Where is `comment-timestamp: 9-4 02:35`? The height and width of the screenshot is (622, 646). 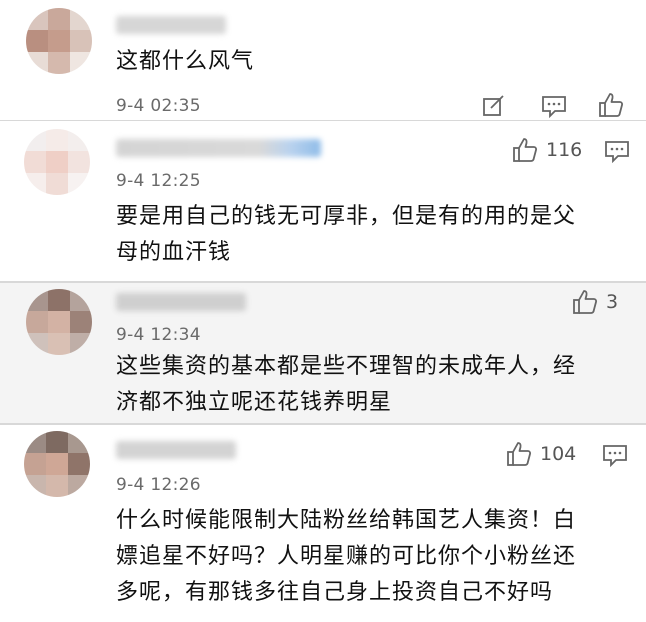 comment-timestamp: 9-4 02:35 is located at coordinates (158, 106).